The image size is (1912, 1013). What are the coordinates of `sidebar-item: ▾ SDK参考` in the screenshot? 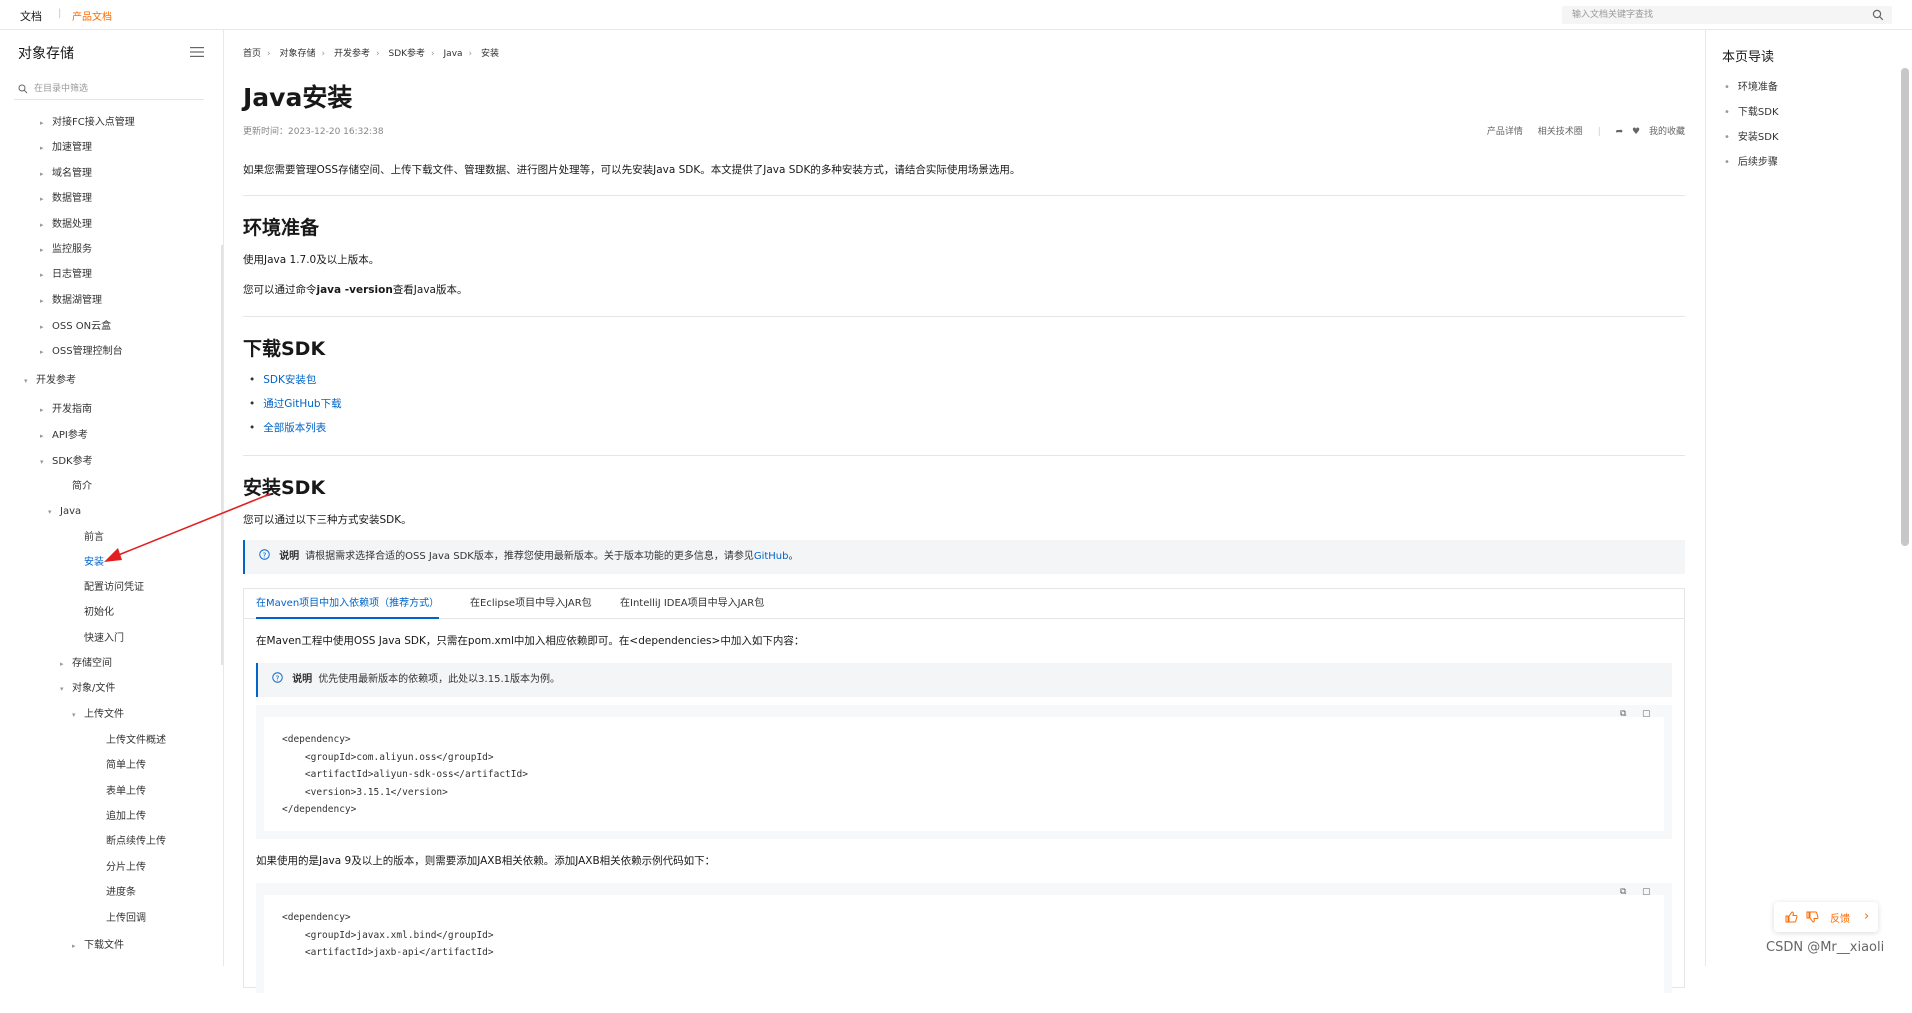 It's located at (66, 462).